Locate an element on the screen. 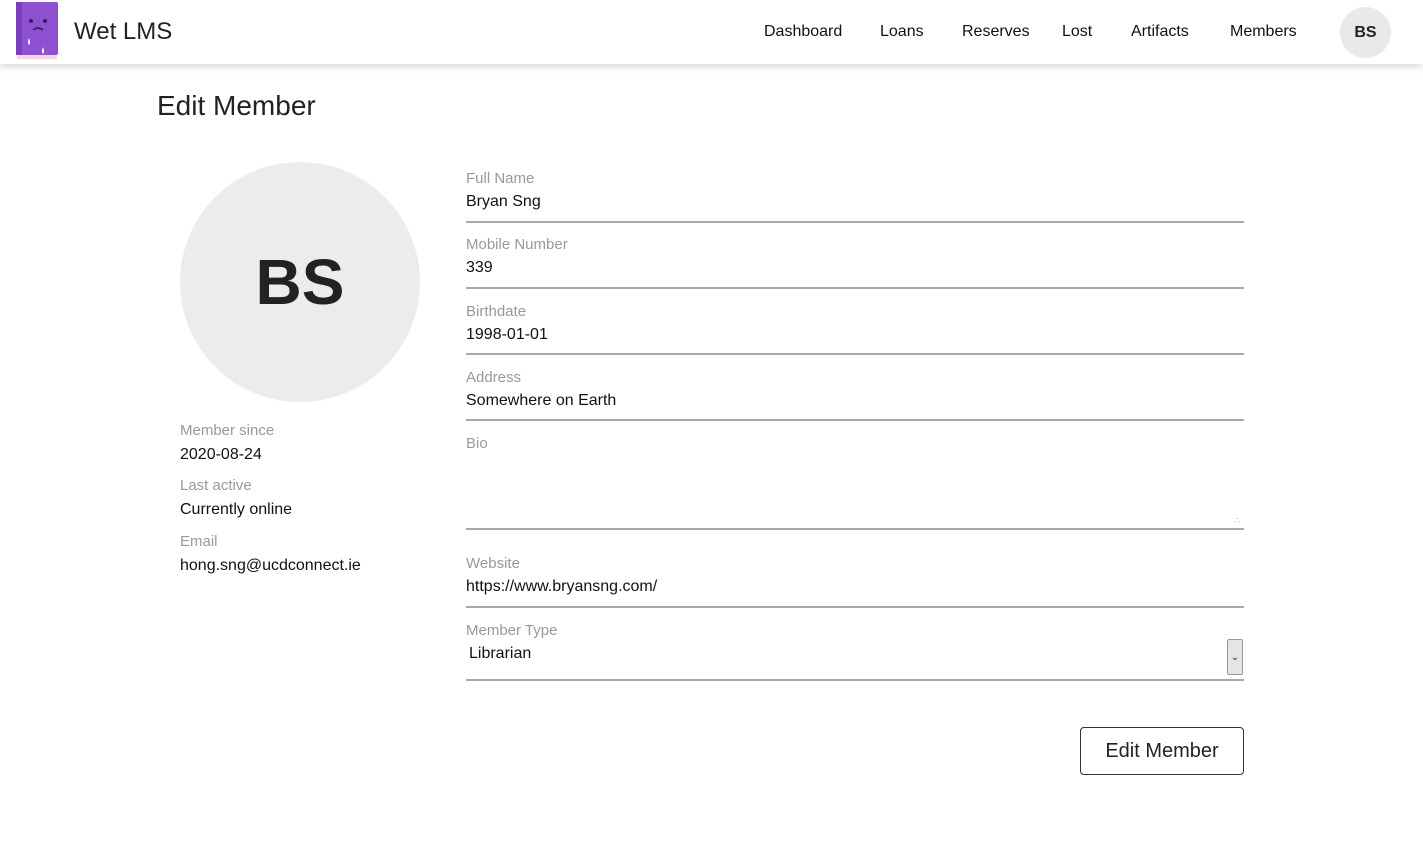 The image size is (1423, 863). page-title: Edit Member is located at coordinates (236, 105).